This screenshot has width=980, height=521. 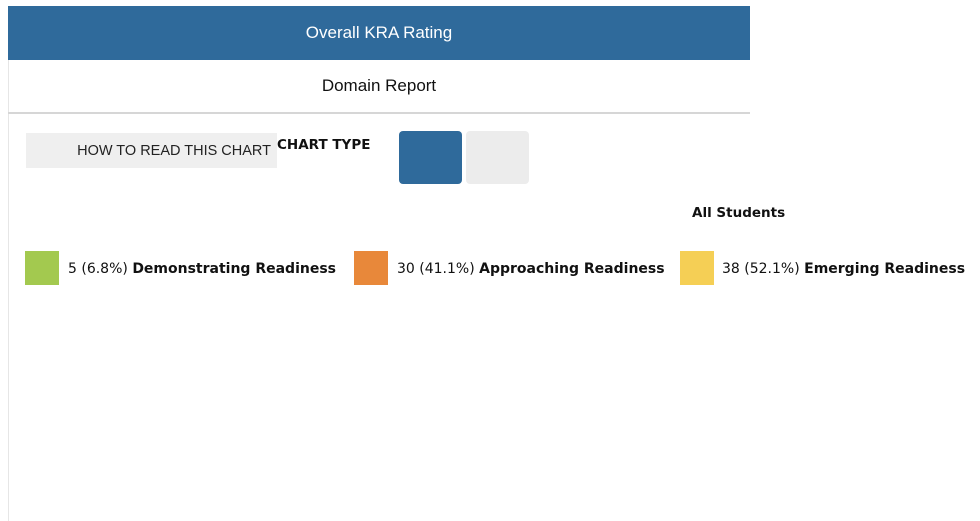 I want to click on legend-swatch-emerging, so click(x=697, y=268).